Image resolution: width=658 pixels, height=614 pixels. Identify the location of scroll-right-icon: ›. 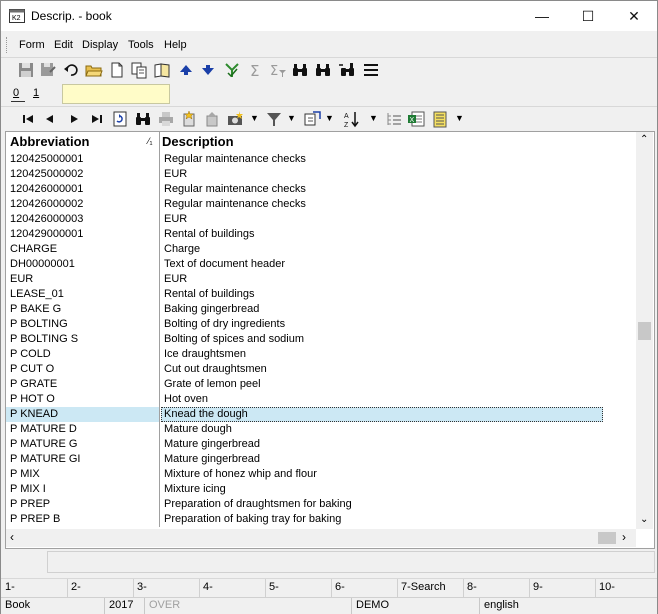
(624, 537).